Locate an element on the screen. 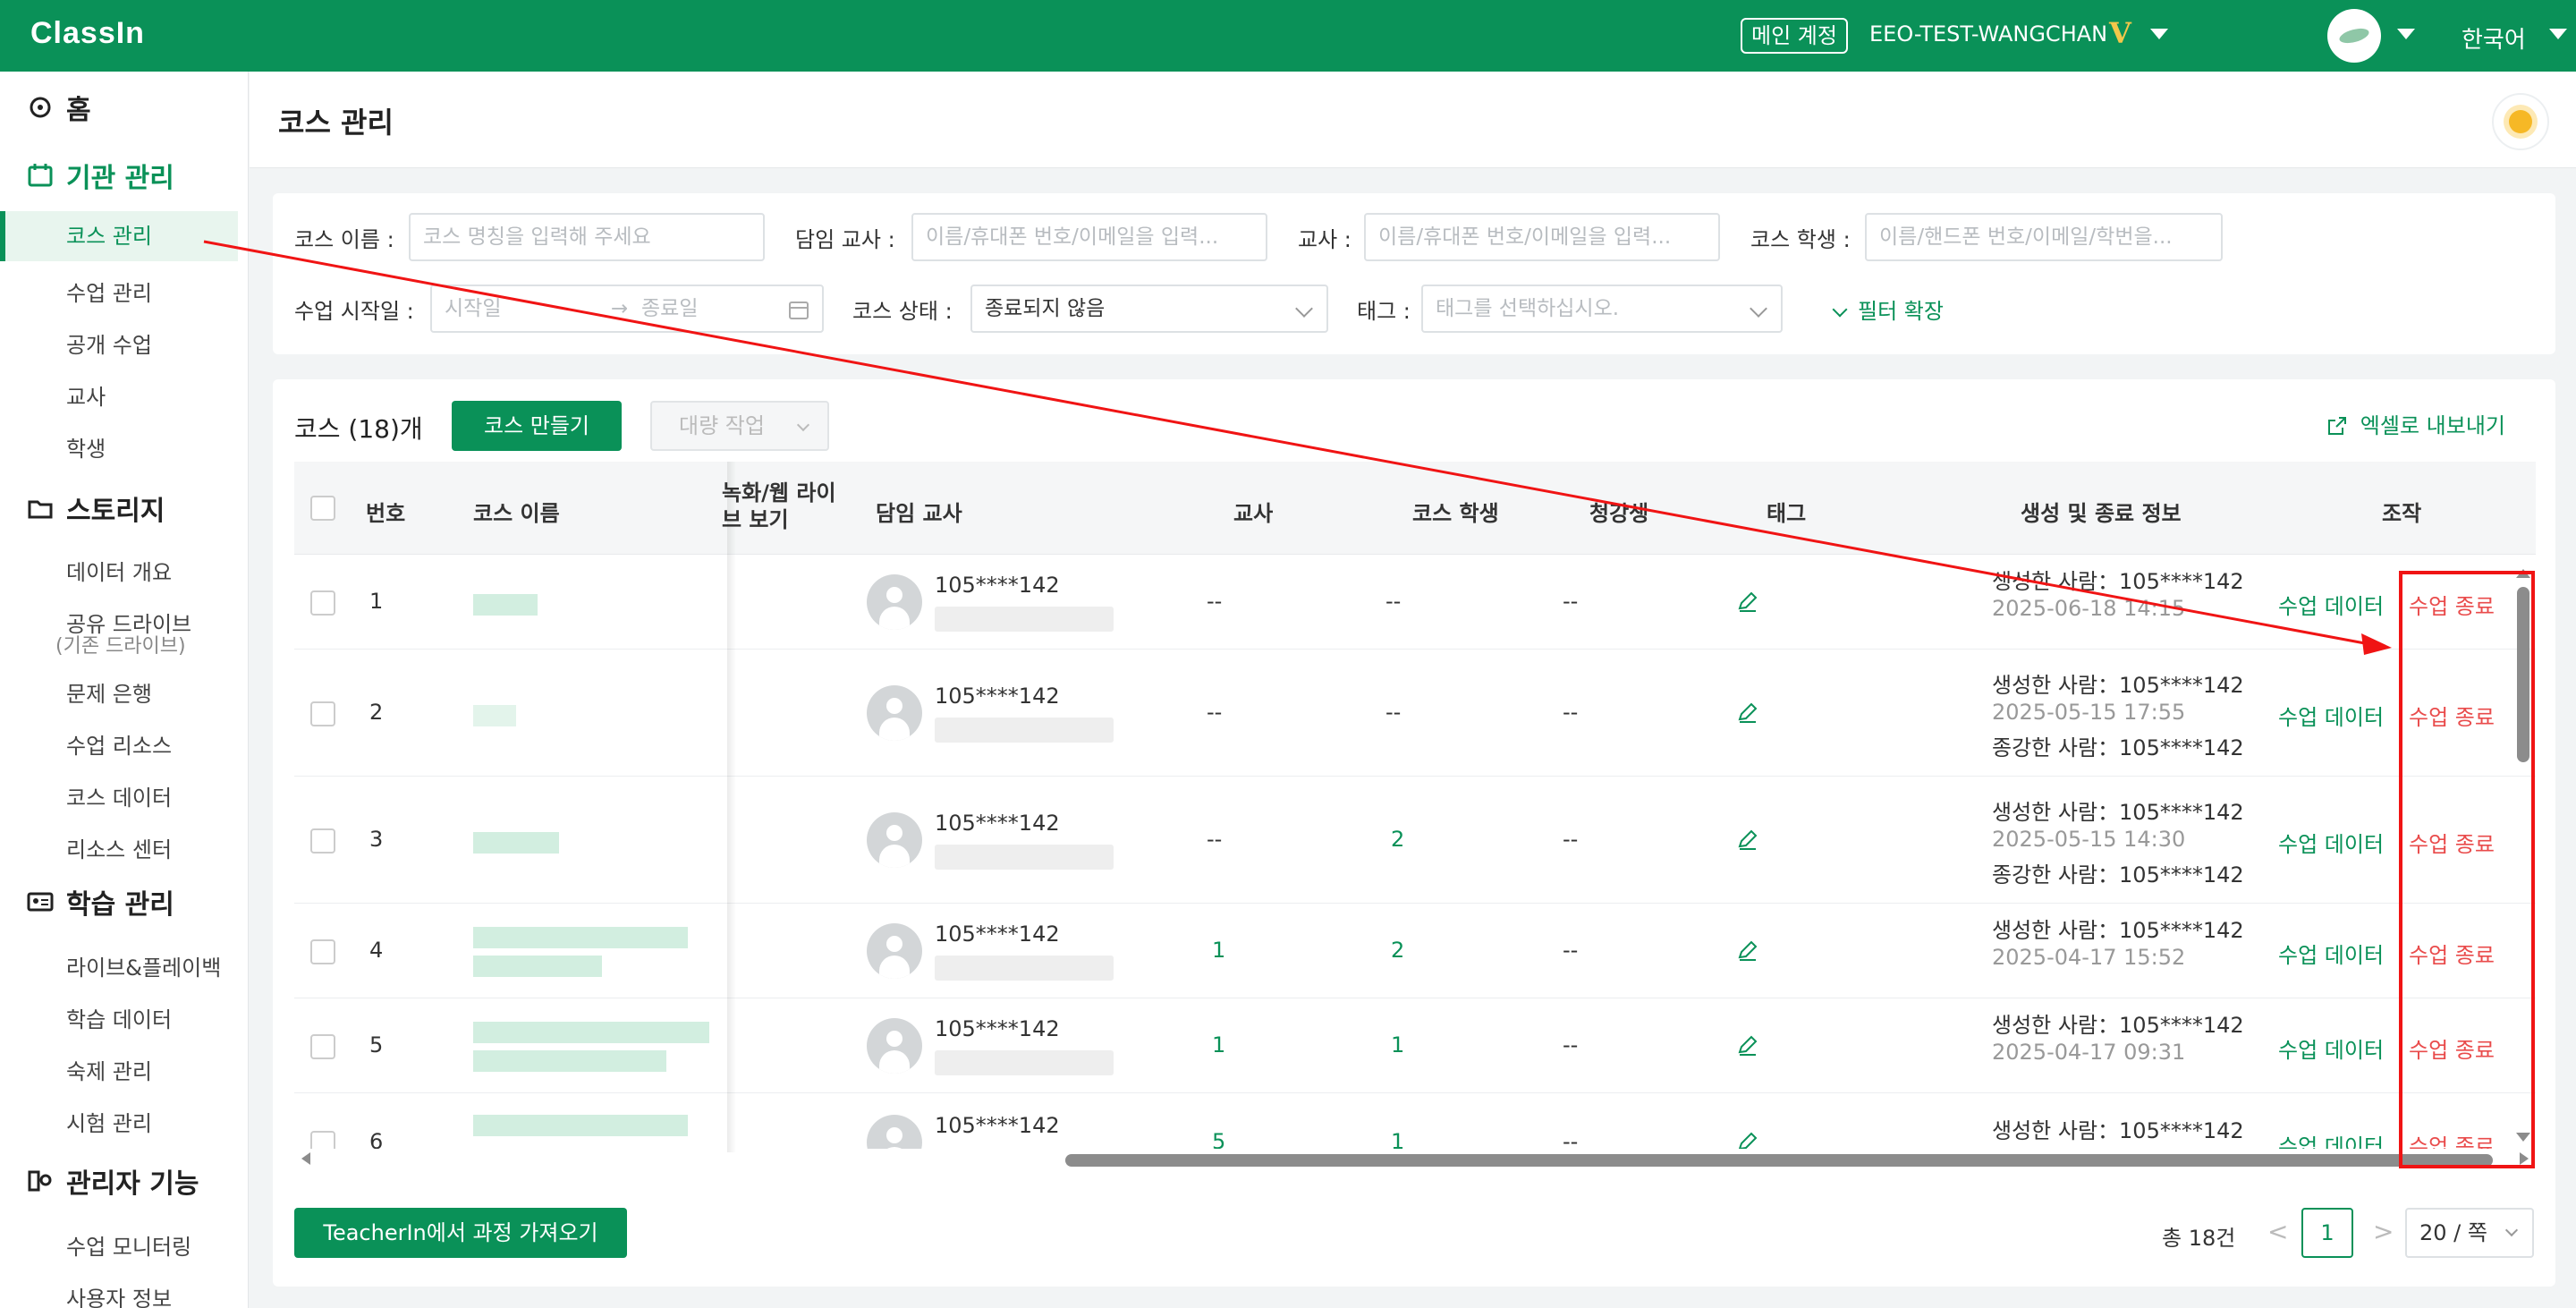 The height and width of the screenshot is (1308, 2576). sidebar-section-storage: 스토리지 is located at coordinates (95, 508).